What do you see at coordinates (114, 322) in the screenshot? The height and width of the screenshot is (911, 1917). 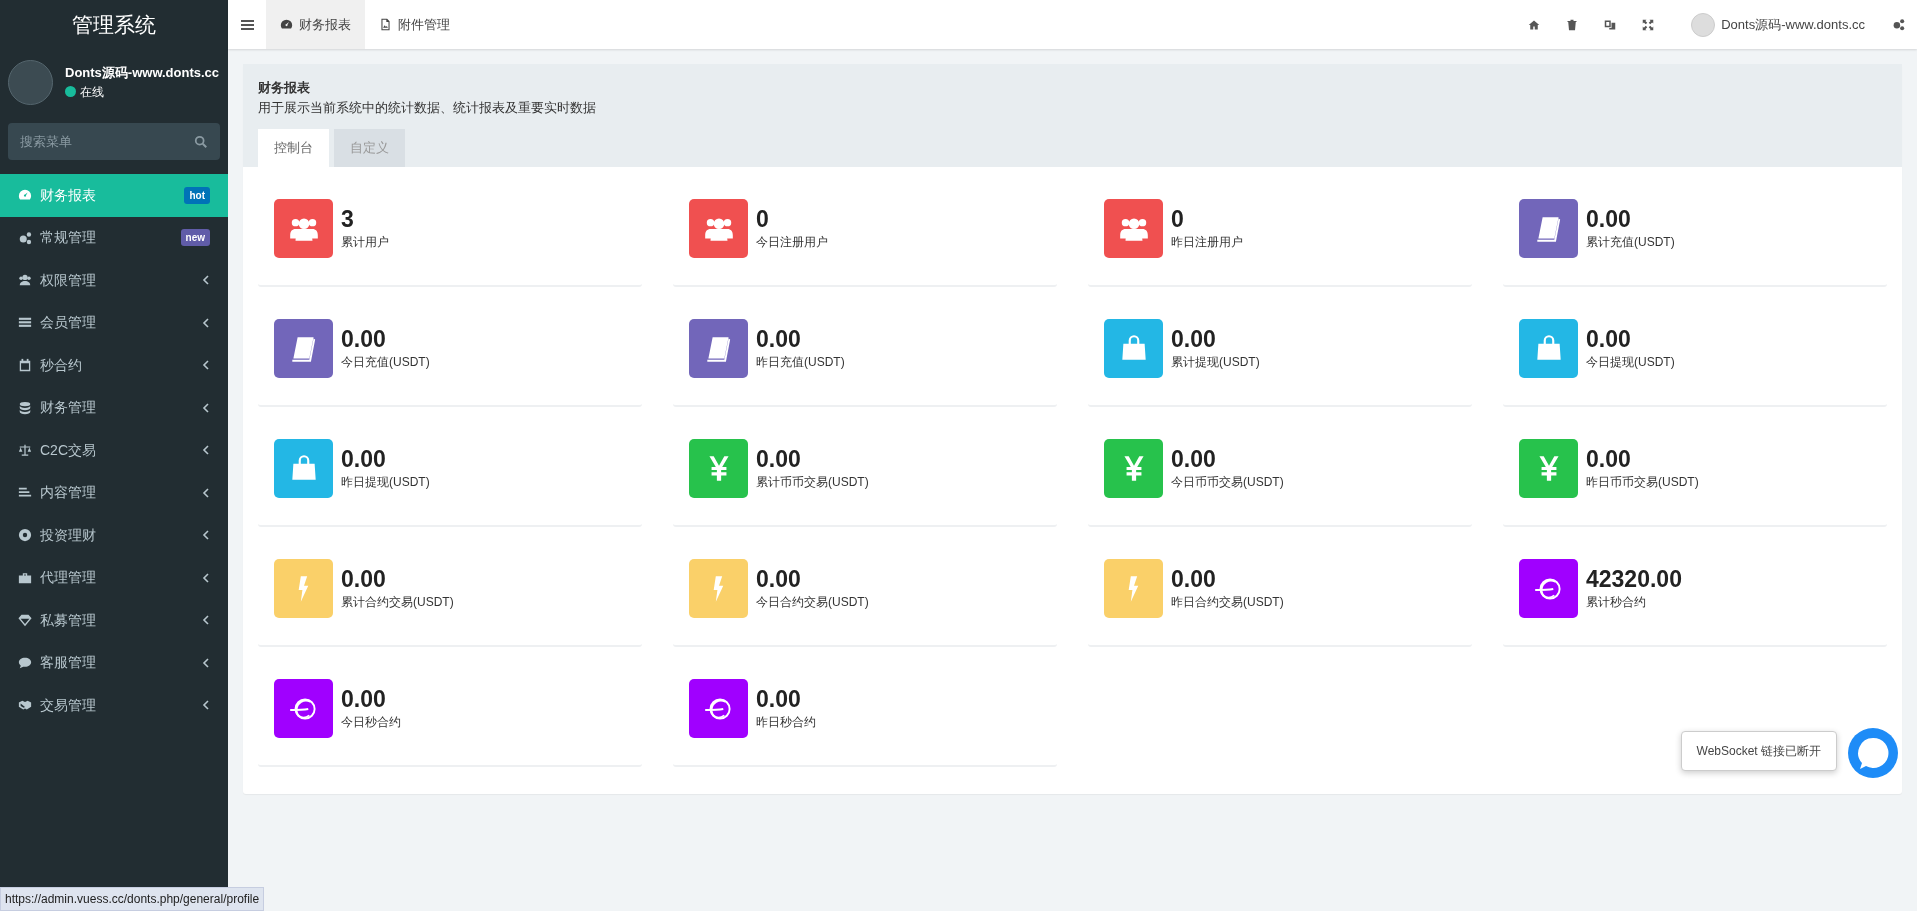 I see `menu-item: 会员管理` at bounding box center [114, 322].